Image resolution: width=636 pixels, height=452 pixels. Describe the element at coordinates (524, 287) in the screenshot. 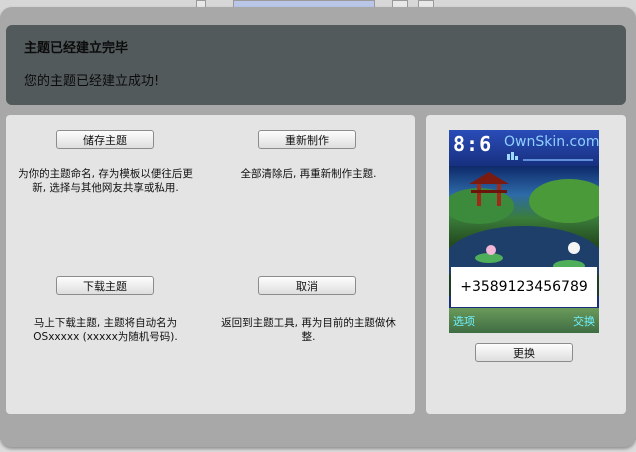

I see `phone-number-display: +3589123456789` at that location.